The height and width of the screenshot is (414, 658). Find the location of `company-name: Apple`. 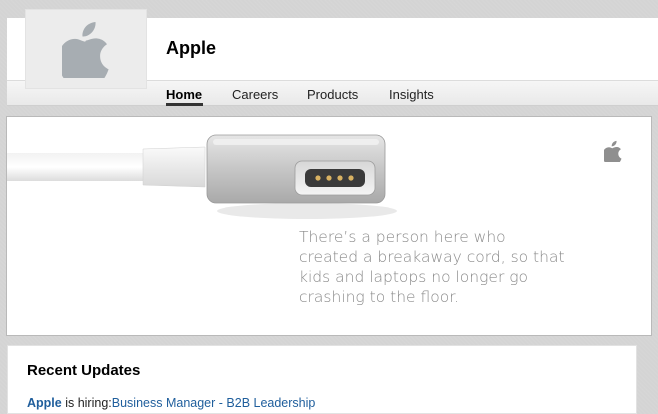

company-name: Apple is located at coordinates (191, 48).